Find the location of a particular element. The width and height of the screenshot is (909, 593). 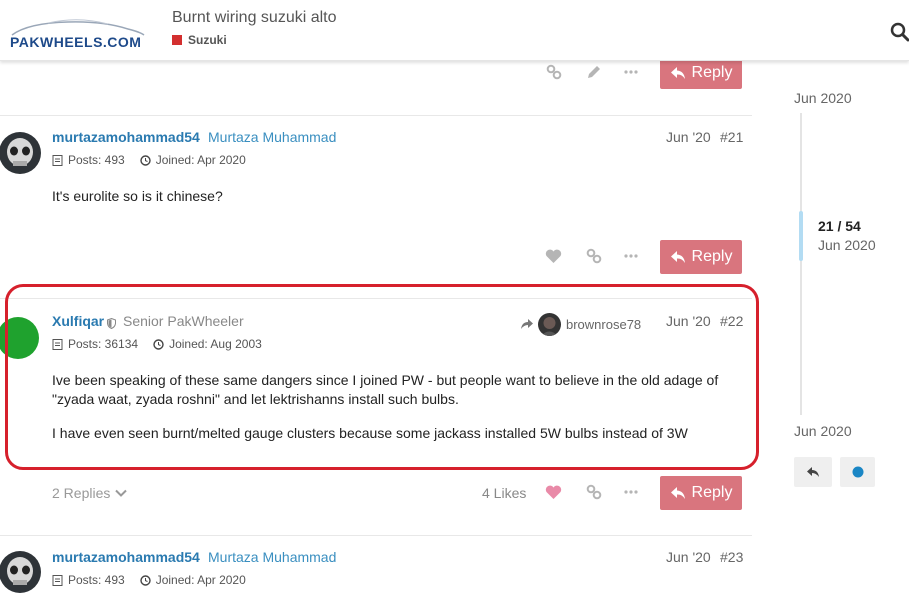

back-button is located at coordinates (813, 472).